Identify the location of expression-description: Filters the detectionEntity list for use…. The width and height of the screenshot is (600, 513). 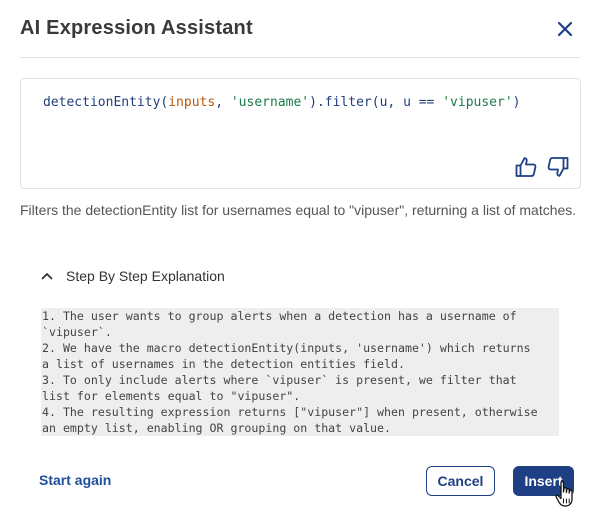
(298, 210).